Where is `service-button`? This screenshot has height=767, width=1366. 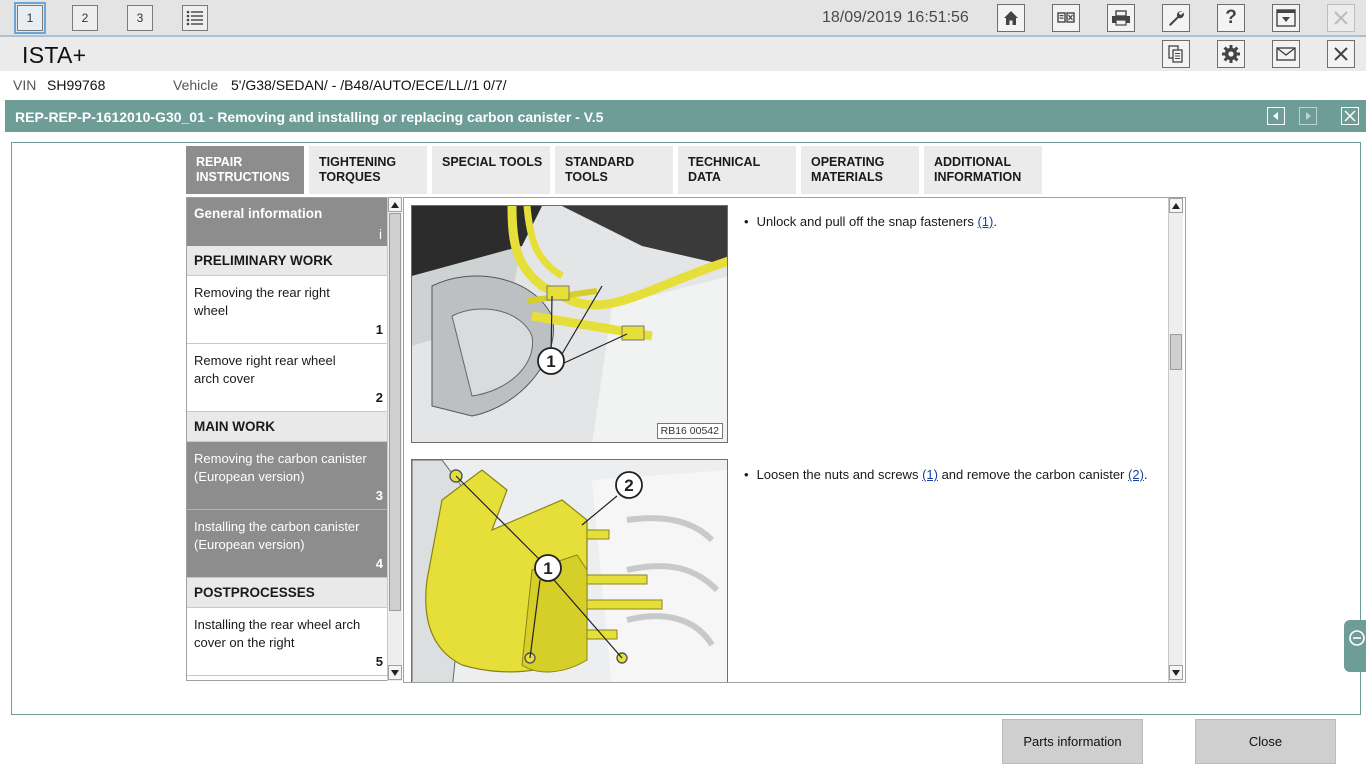 service-button is located at coordinates (1176, 18).